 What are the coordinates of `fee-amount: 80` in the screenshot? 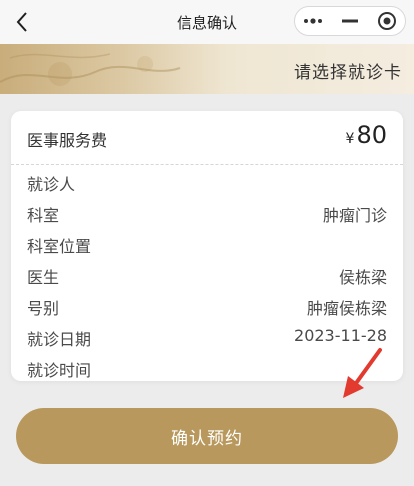 It's located at (371, 135).